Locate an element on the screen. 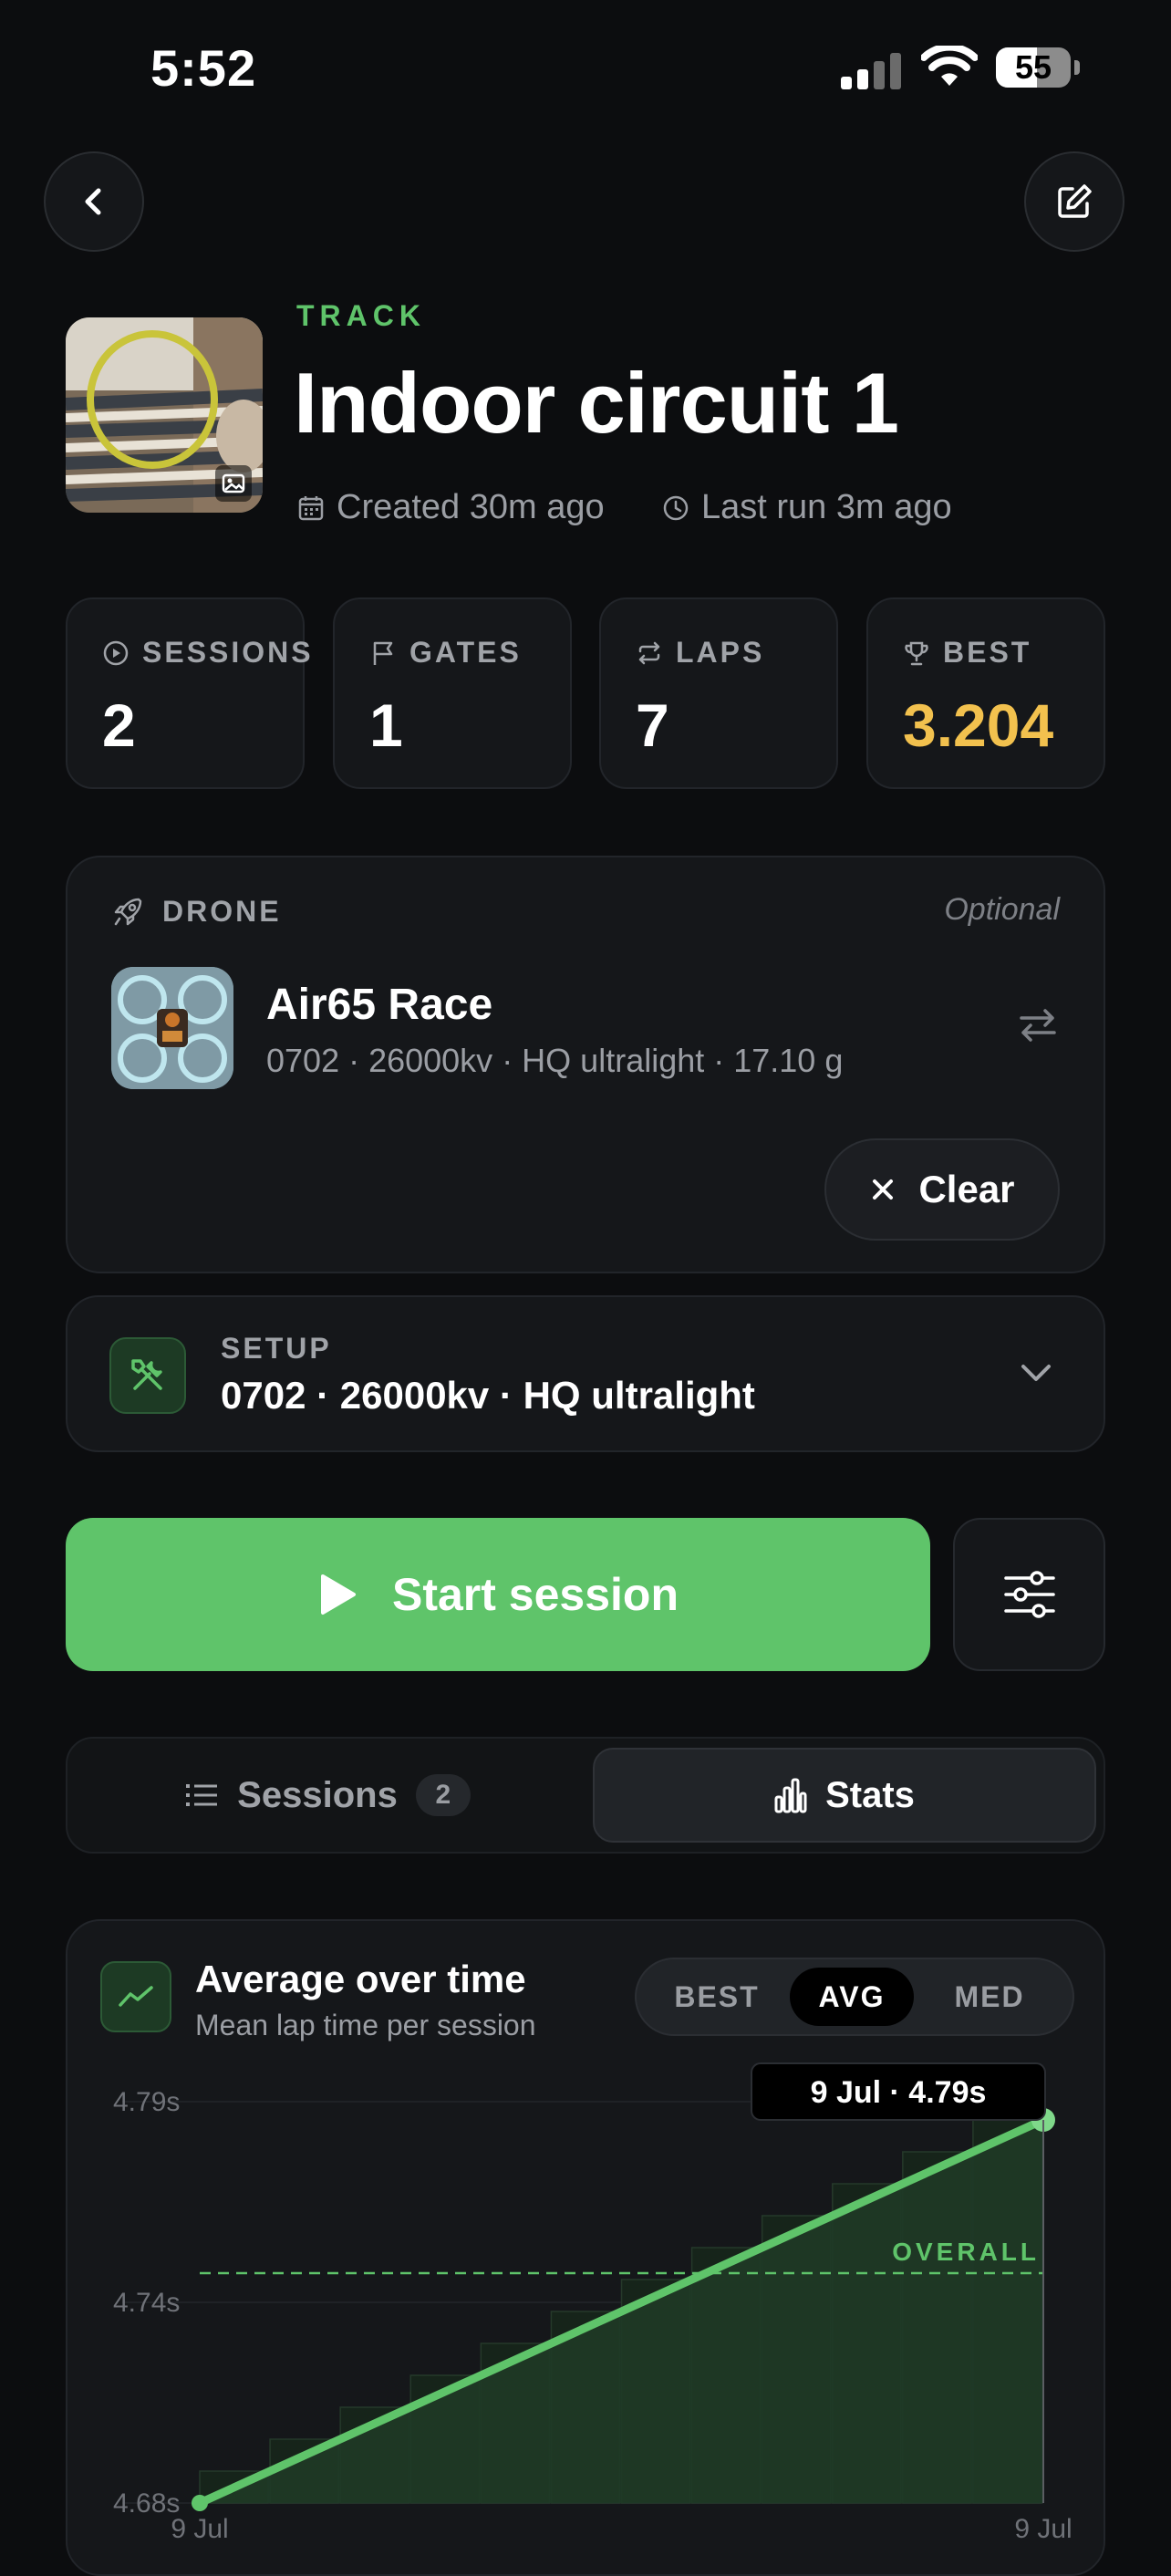  drone-photo is located at coordinates (172, 1028).